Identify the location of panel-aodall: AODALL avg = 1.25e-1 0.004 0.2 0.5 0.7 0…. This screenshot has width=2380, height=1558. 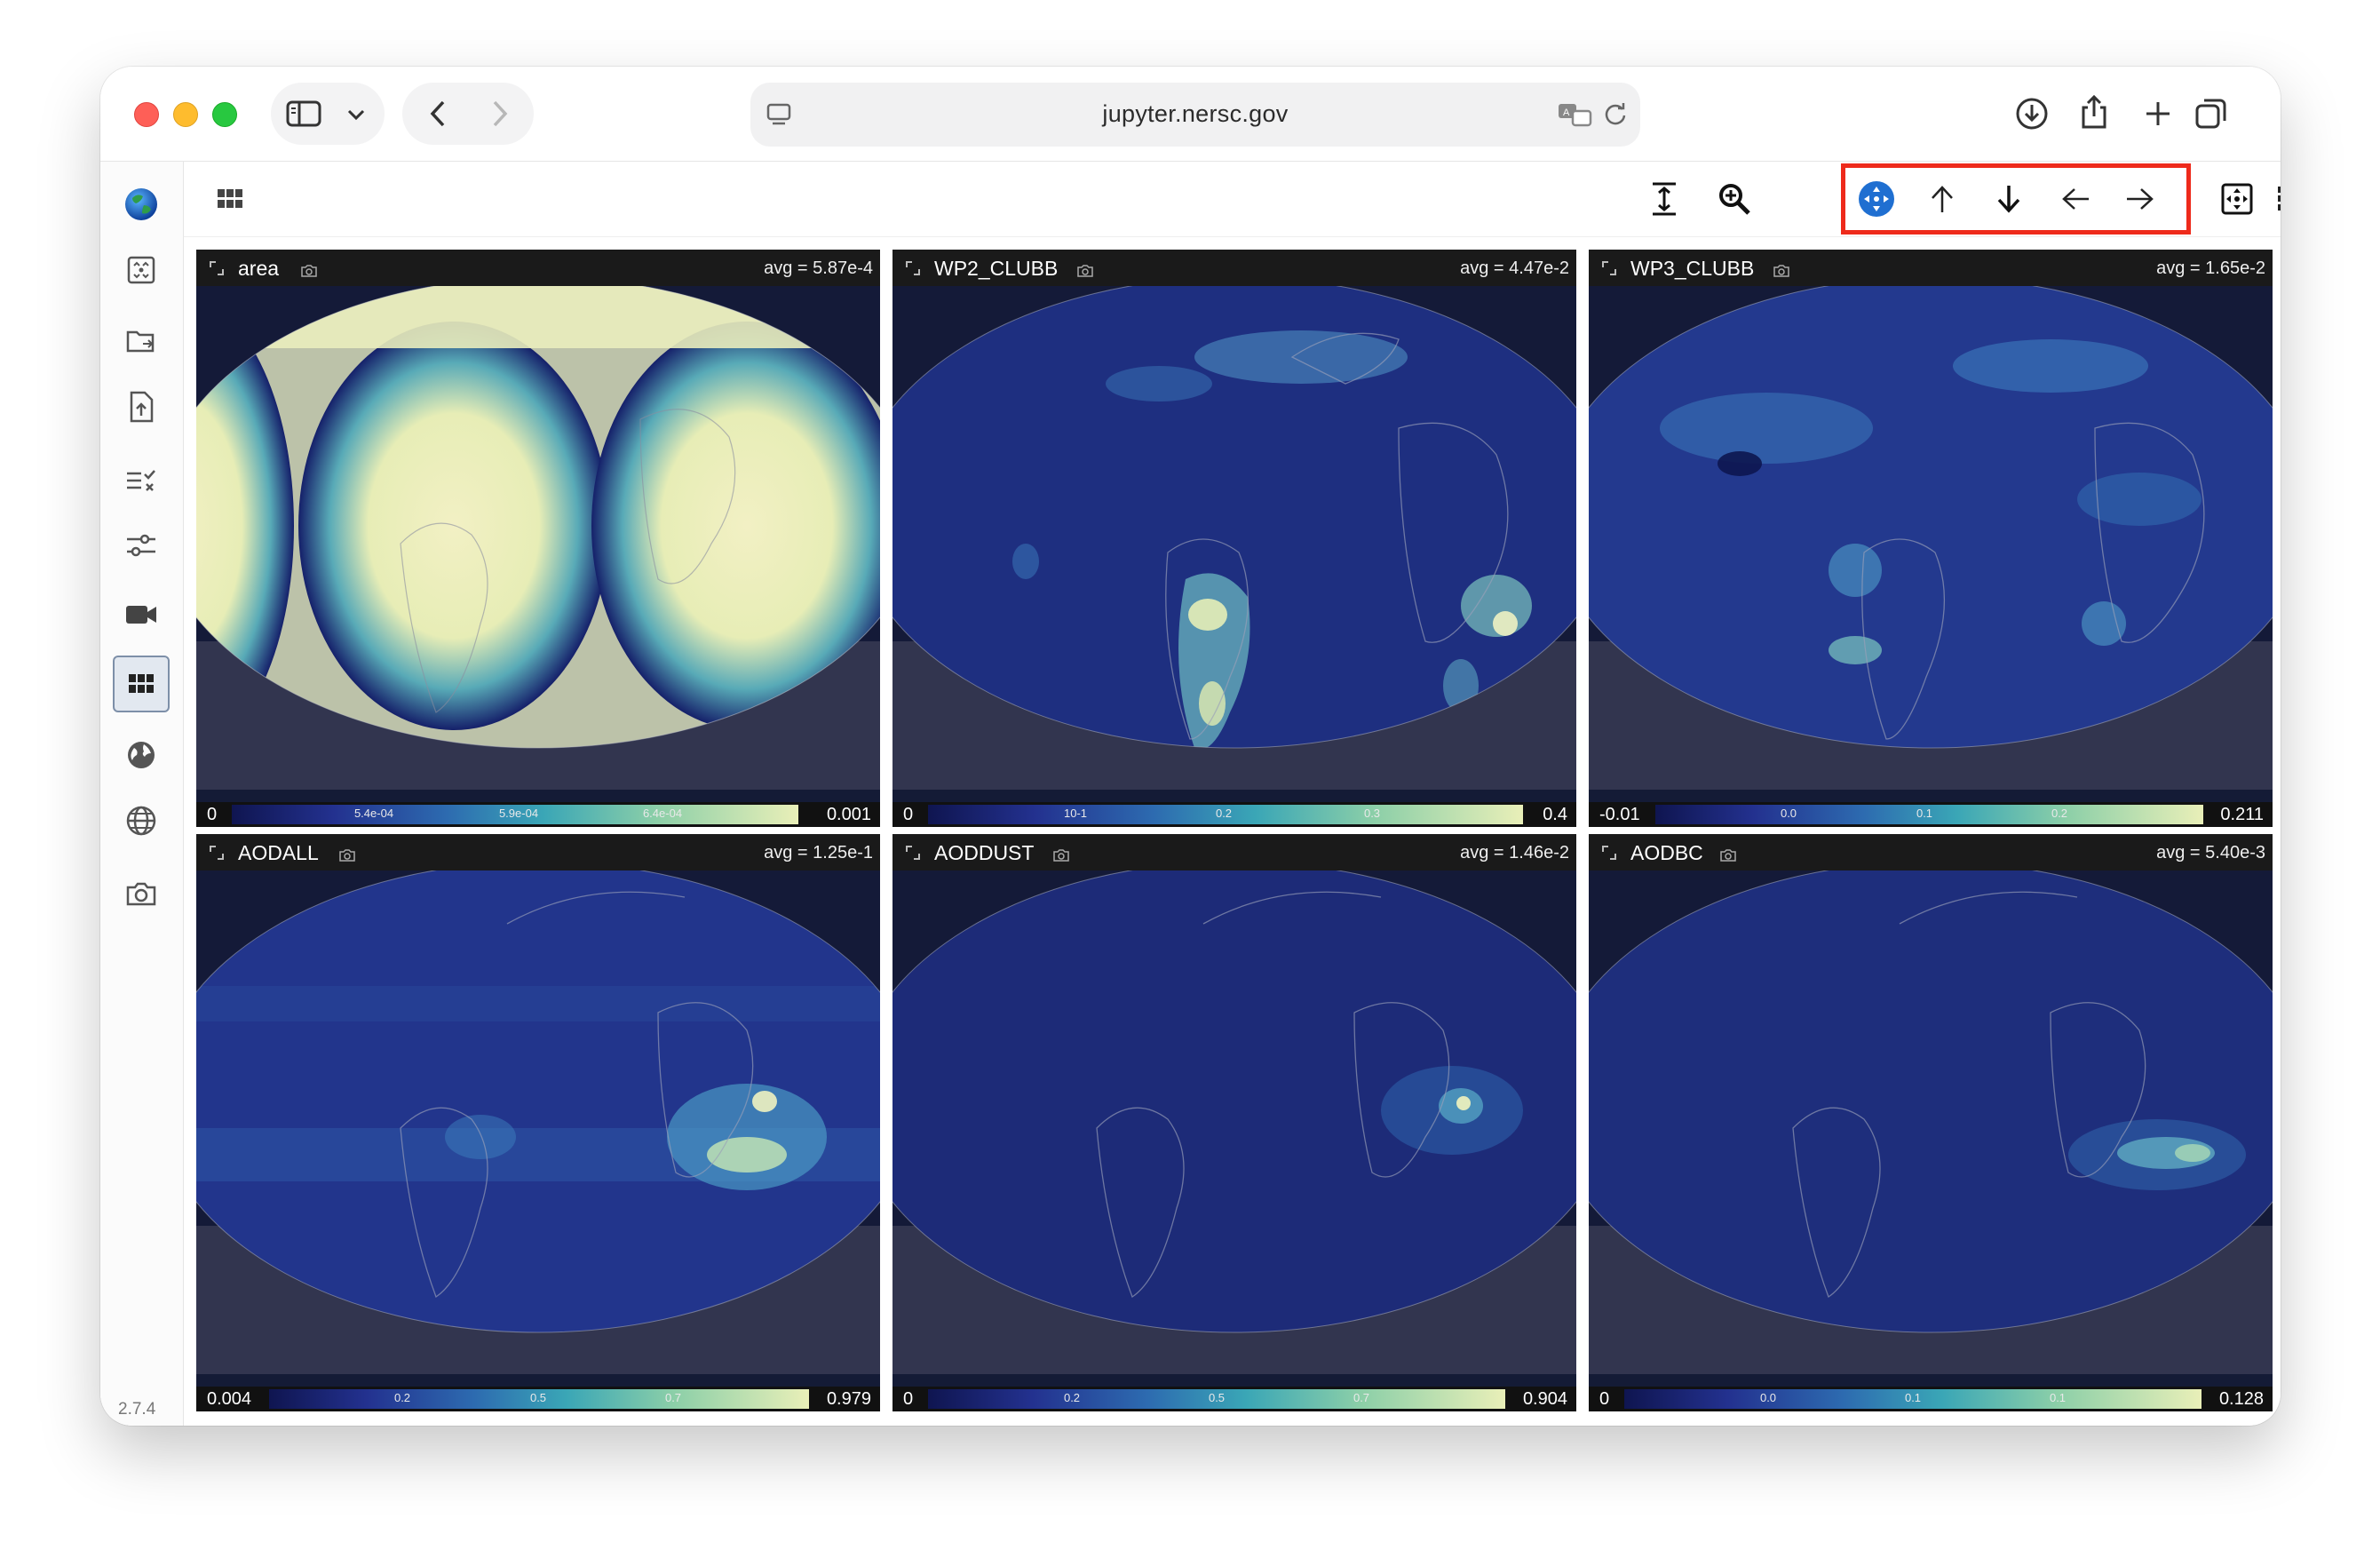
(538, 1122).